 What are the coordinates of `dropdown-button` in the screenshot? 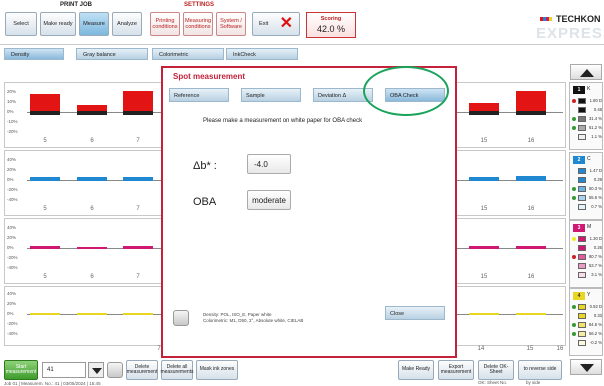 It's located at (96, 370).